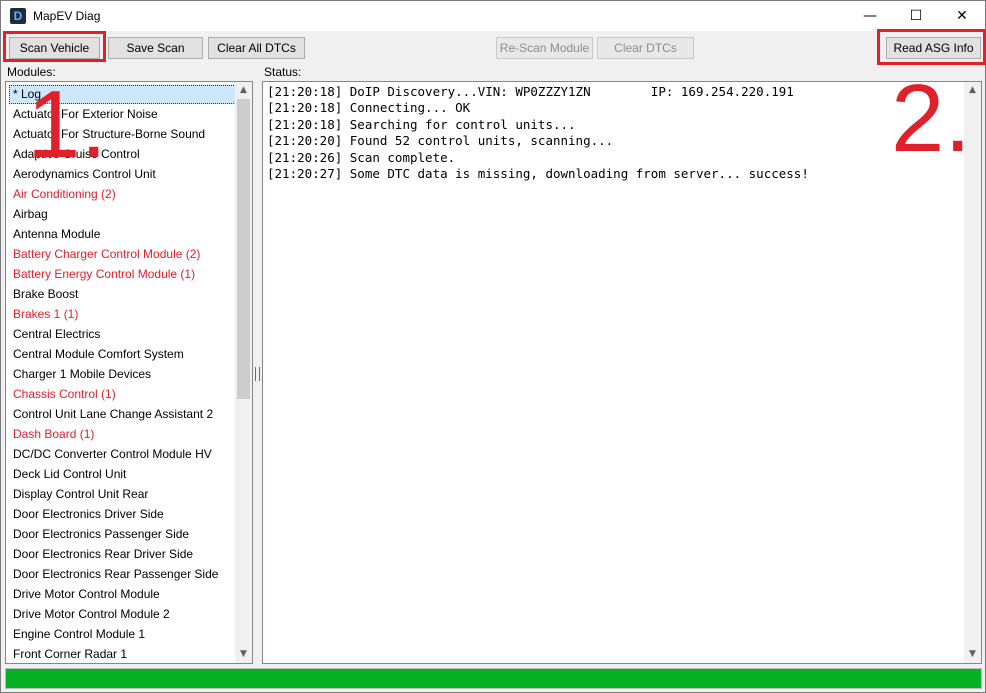 The width and height of the screenshot is (986, 693). What do you see at coordinates (69, 474) in the screenshot?
I see `module-list-item: Deck Lid Control Unit` at bounding box center [69, 474].